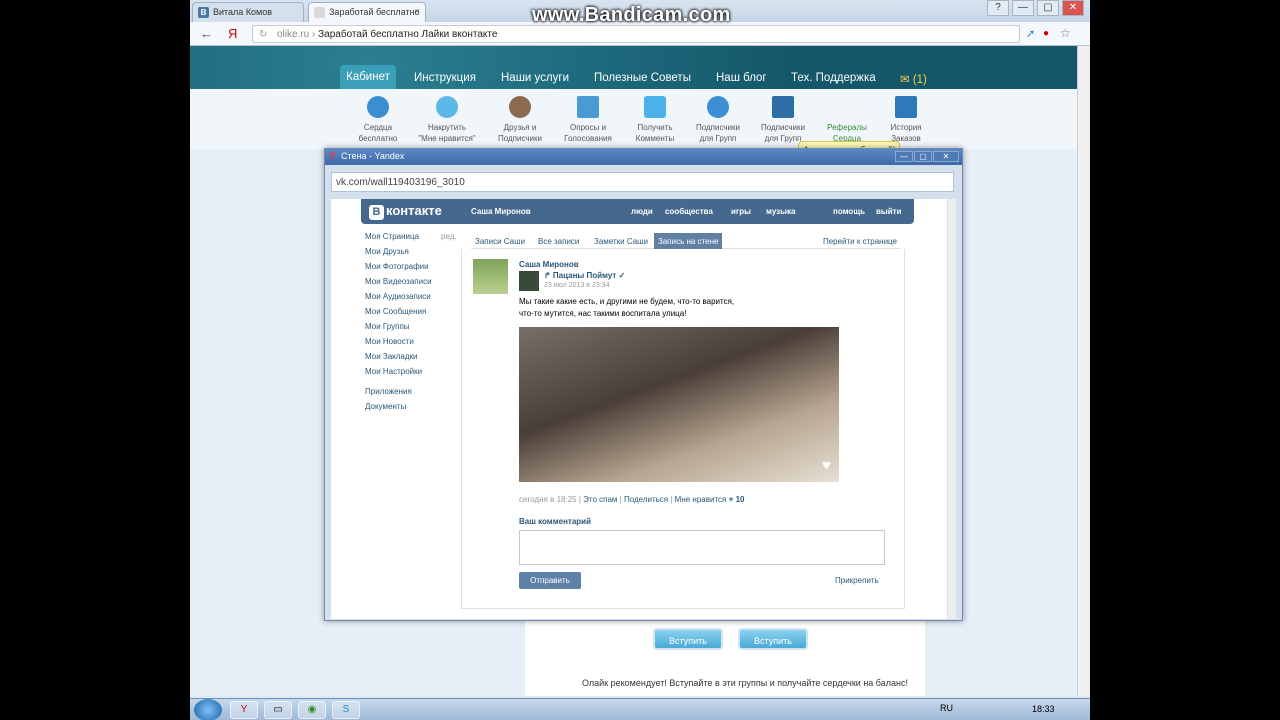 The height and width of the screenshot is (720, 1280). Describe the element at coordinates (529, 281) in the screenshot. I see `group-avatar` at that location.